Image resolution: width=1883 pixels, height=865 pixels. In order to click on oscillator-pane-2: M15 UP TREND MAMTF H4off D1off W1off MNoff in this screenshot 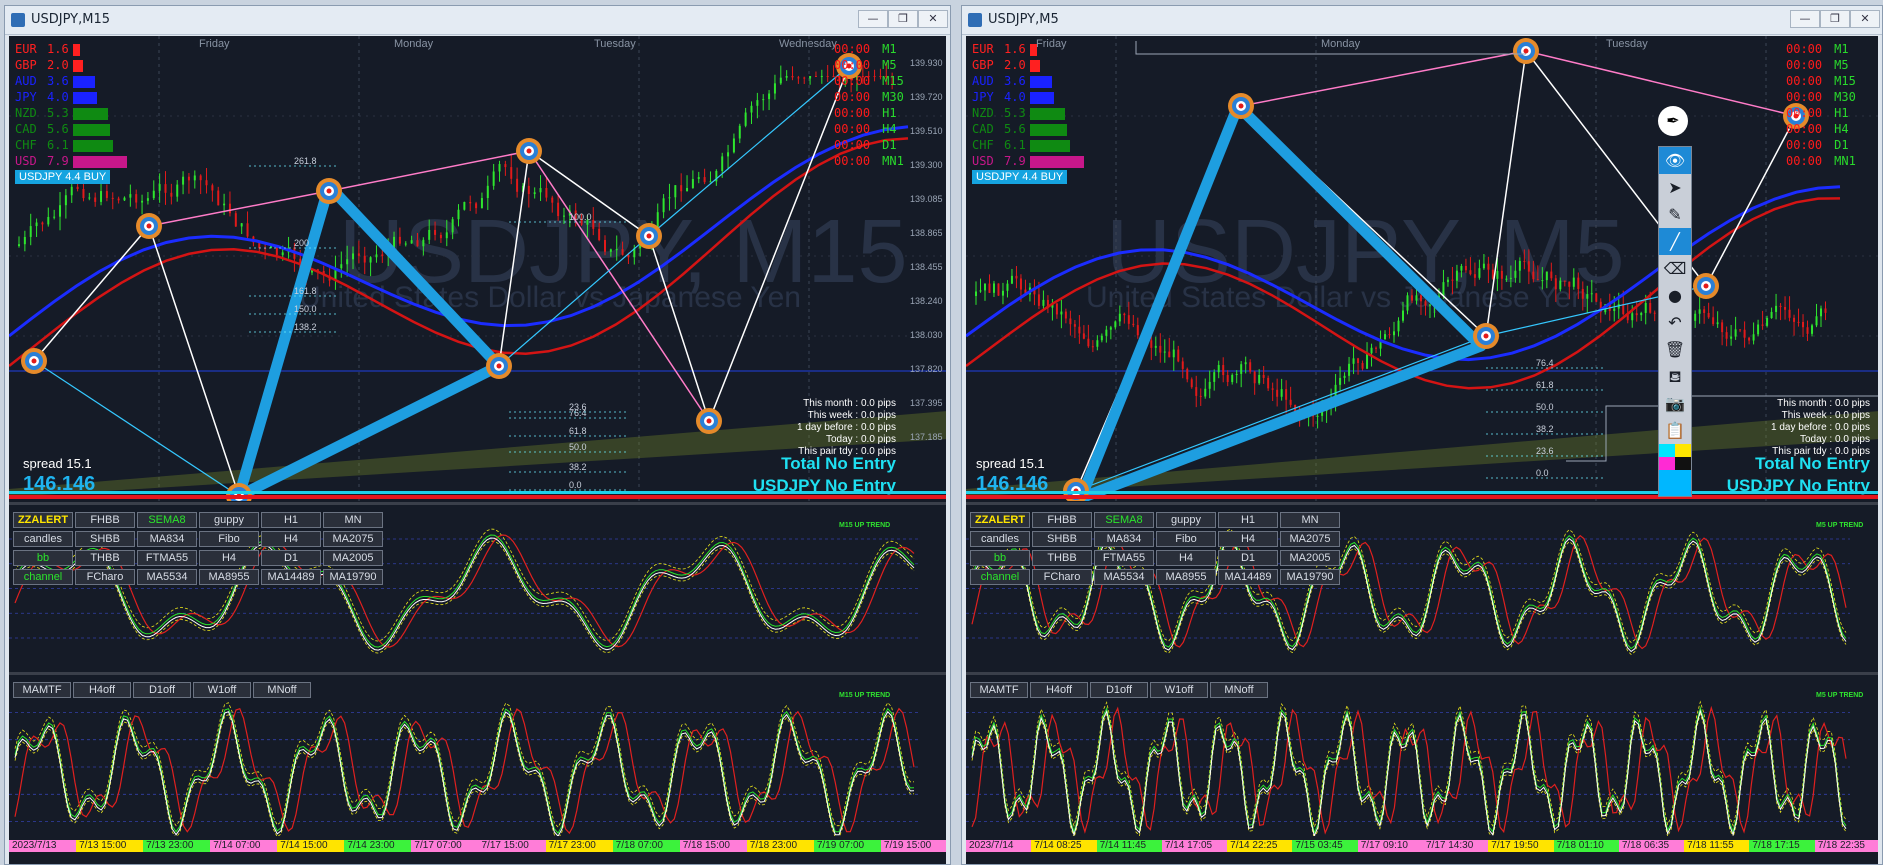, I will do `click(477, 767)`.